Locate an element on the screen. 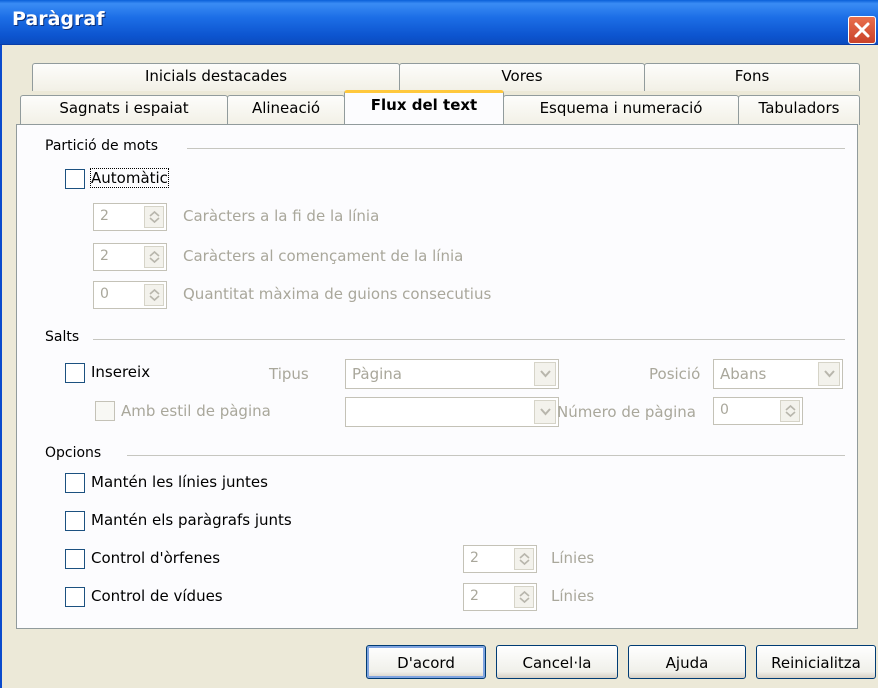 This screenshot has width=878, height=688. widow-lines-unit: Línies is located at coordinates (573, 596).